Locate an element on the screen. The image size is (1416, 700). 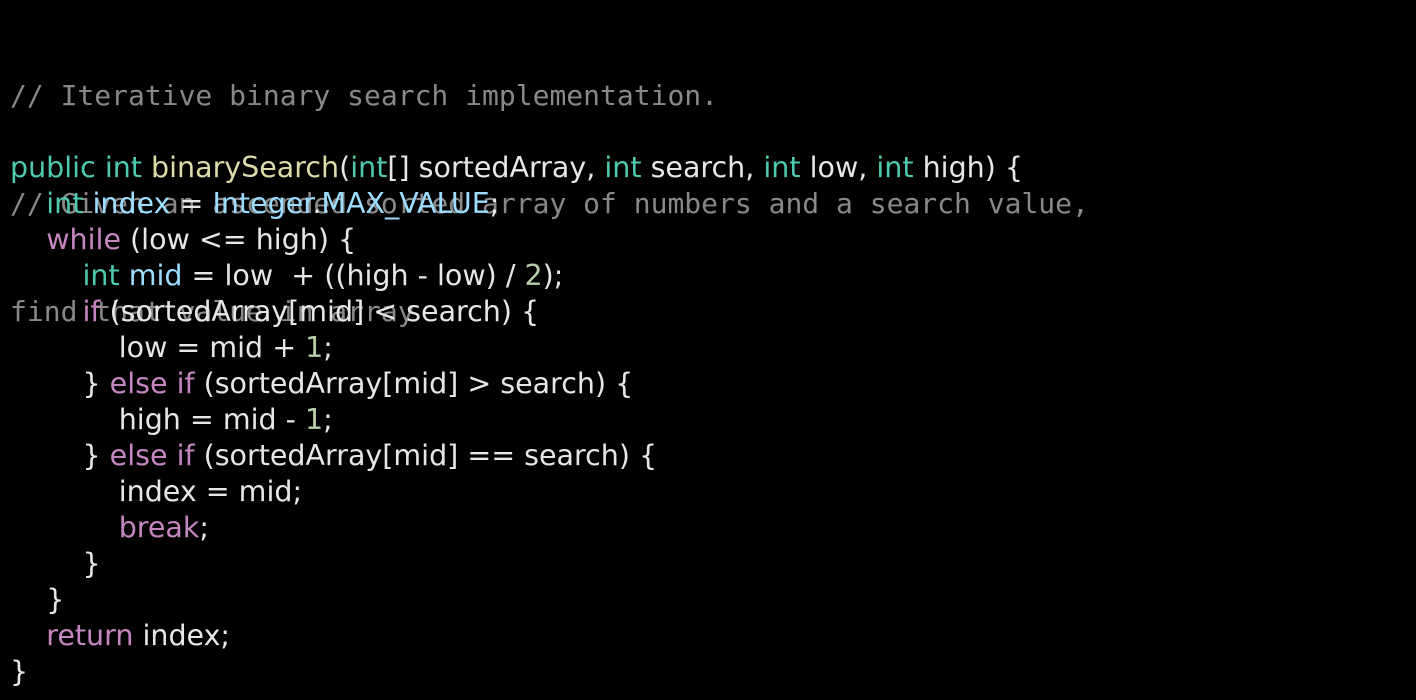
code-token: binarySearch is located at coordinates (245, 167).